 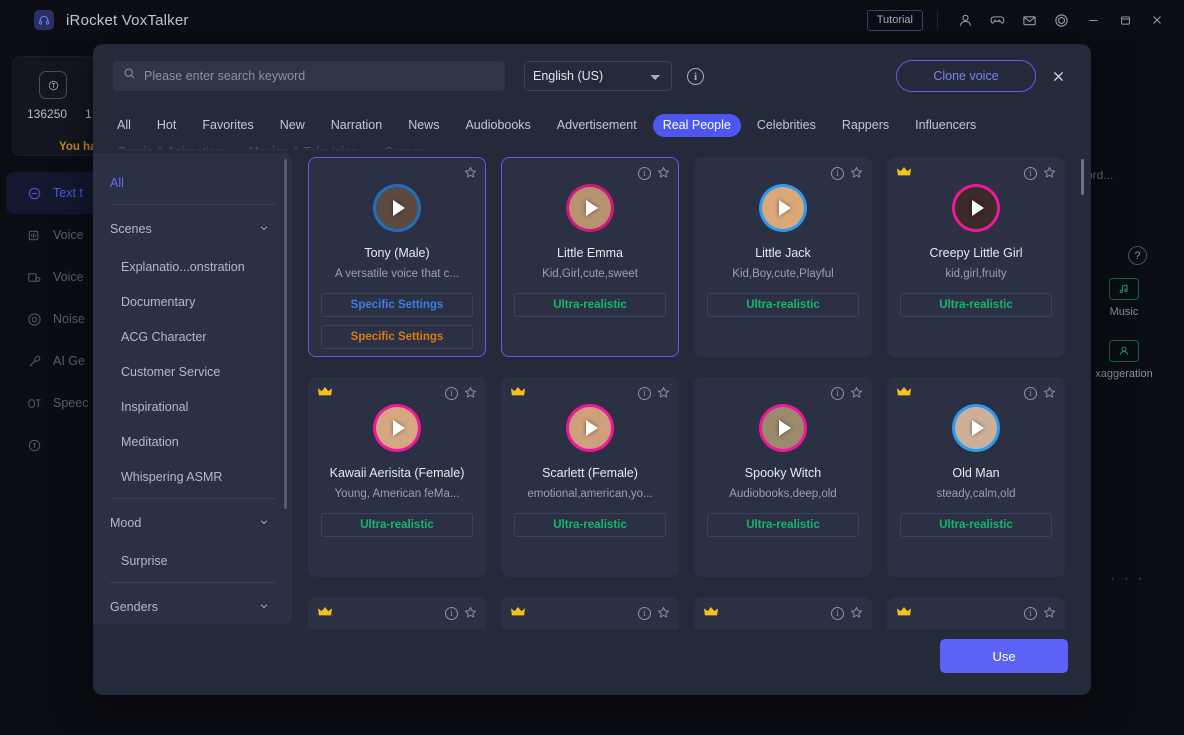 What do you see at coordinates (865, 125) in the screenshot?
I see `tab-rappers: Rappers` at bounding box center [865, 125].